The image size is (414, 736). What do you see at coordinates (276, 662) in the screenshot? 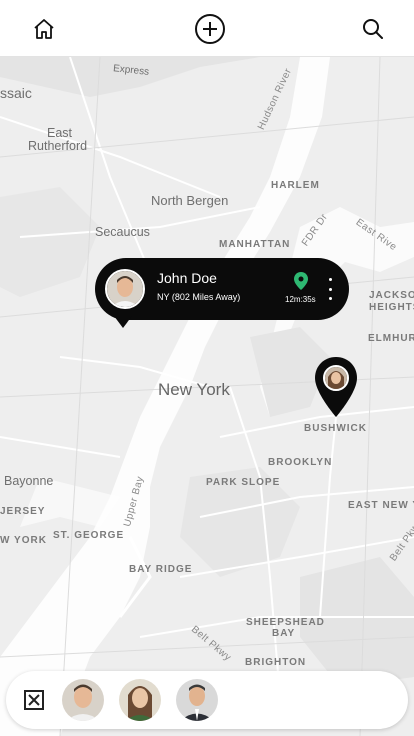
I see `map-label-brighton: BRIGHTON` at bounding box center [276, 662].